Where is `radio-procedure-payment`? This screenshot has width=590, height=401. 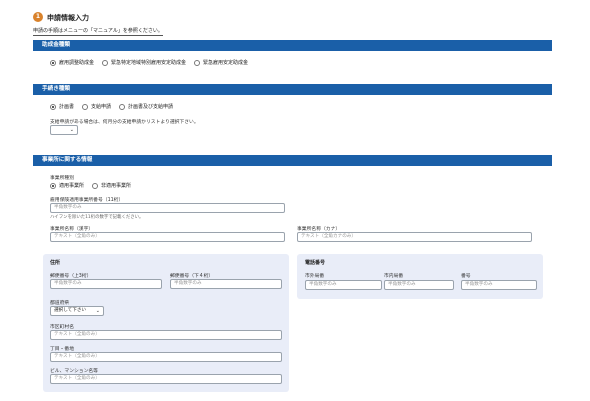
radio-procedure-payment is located at coordinates (85, 106).